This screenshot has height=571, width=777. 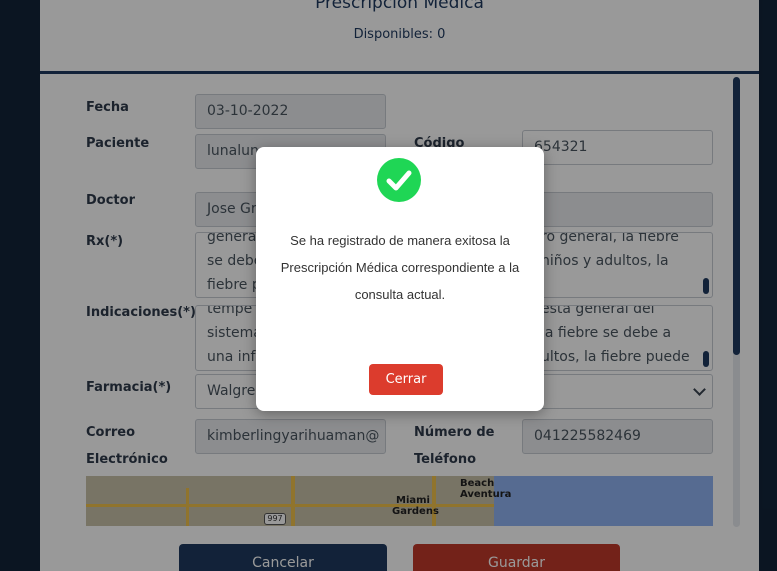 What do you see at coordinates (406, 379) in the screenshot?
I see `close-button: Cerrar` at bounding box center [406, 379].